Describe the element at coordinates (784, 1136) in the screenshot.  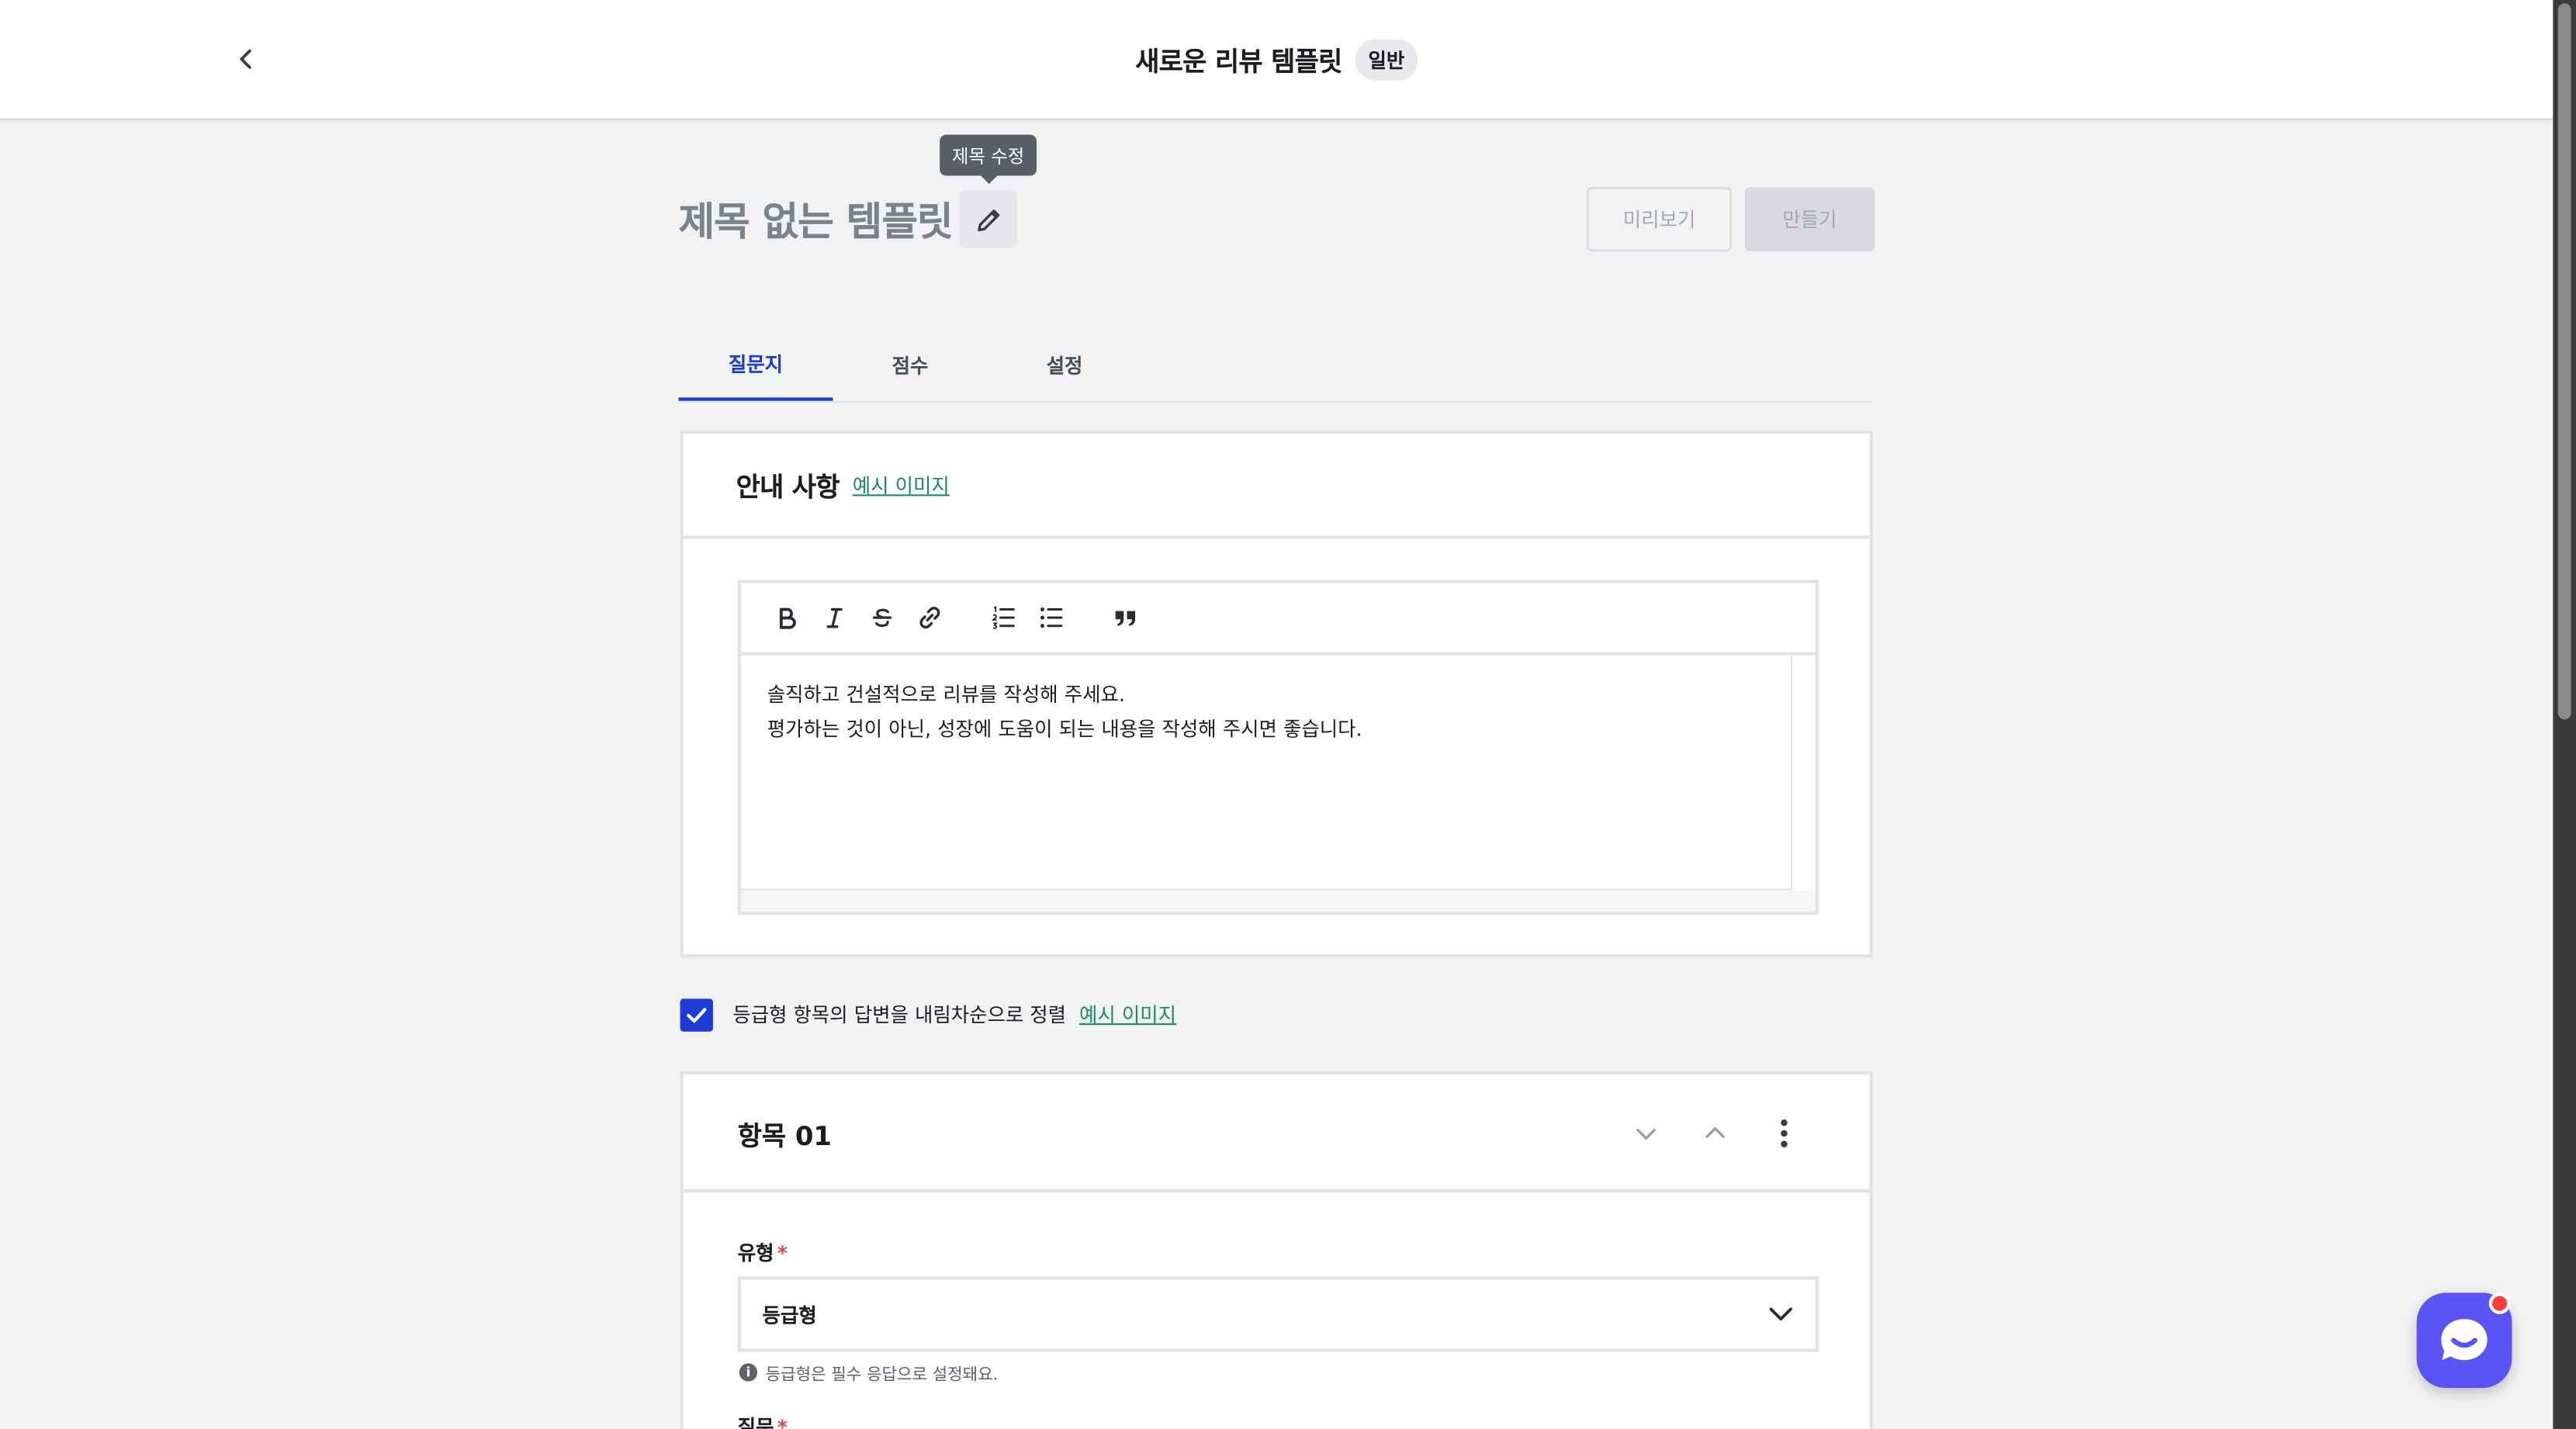
I see `item-title: 항목 01` at that location.